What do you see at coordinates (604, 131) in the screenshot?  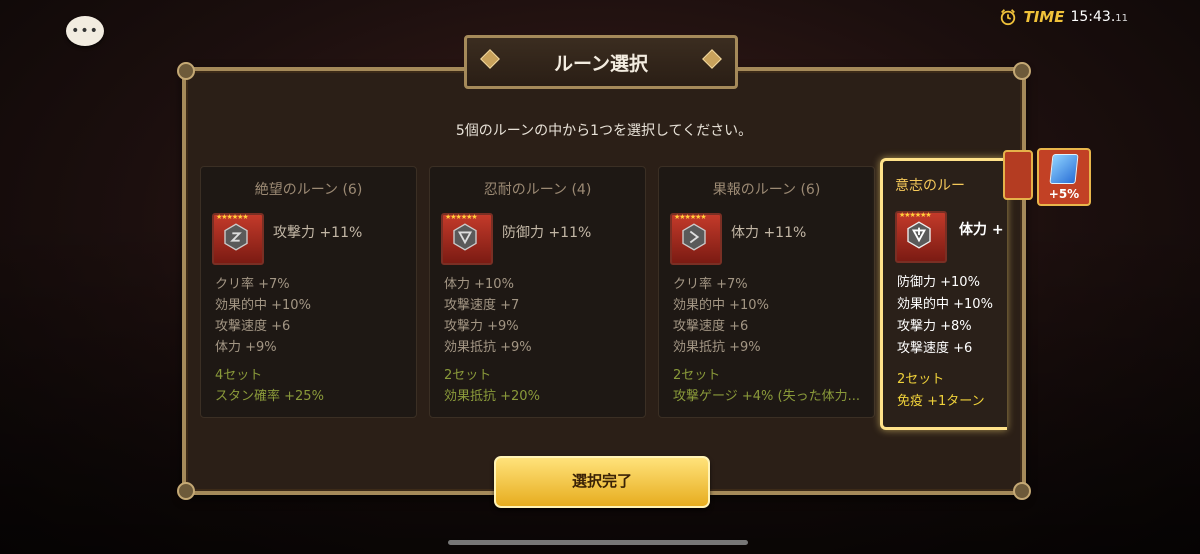 I see `instruction-text: 5個のルーンの中から1つを選択してください。` at bounding box center [604, 131].